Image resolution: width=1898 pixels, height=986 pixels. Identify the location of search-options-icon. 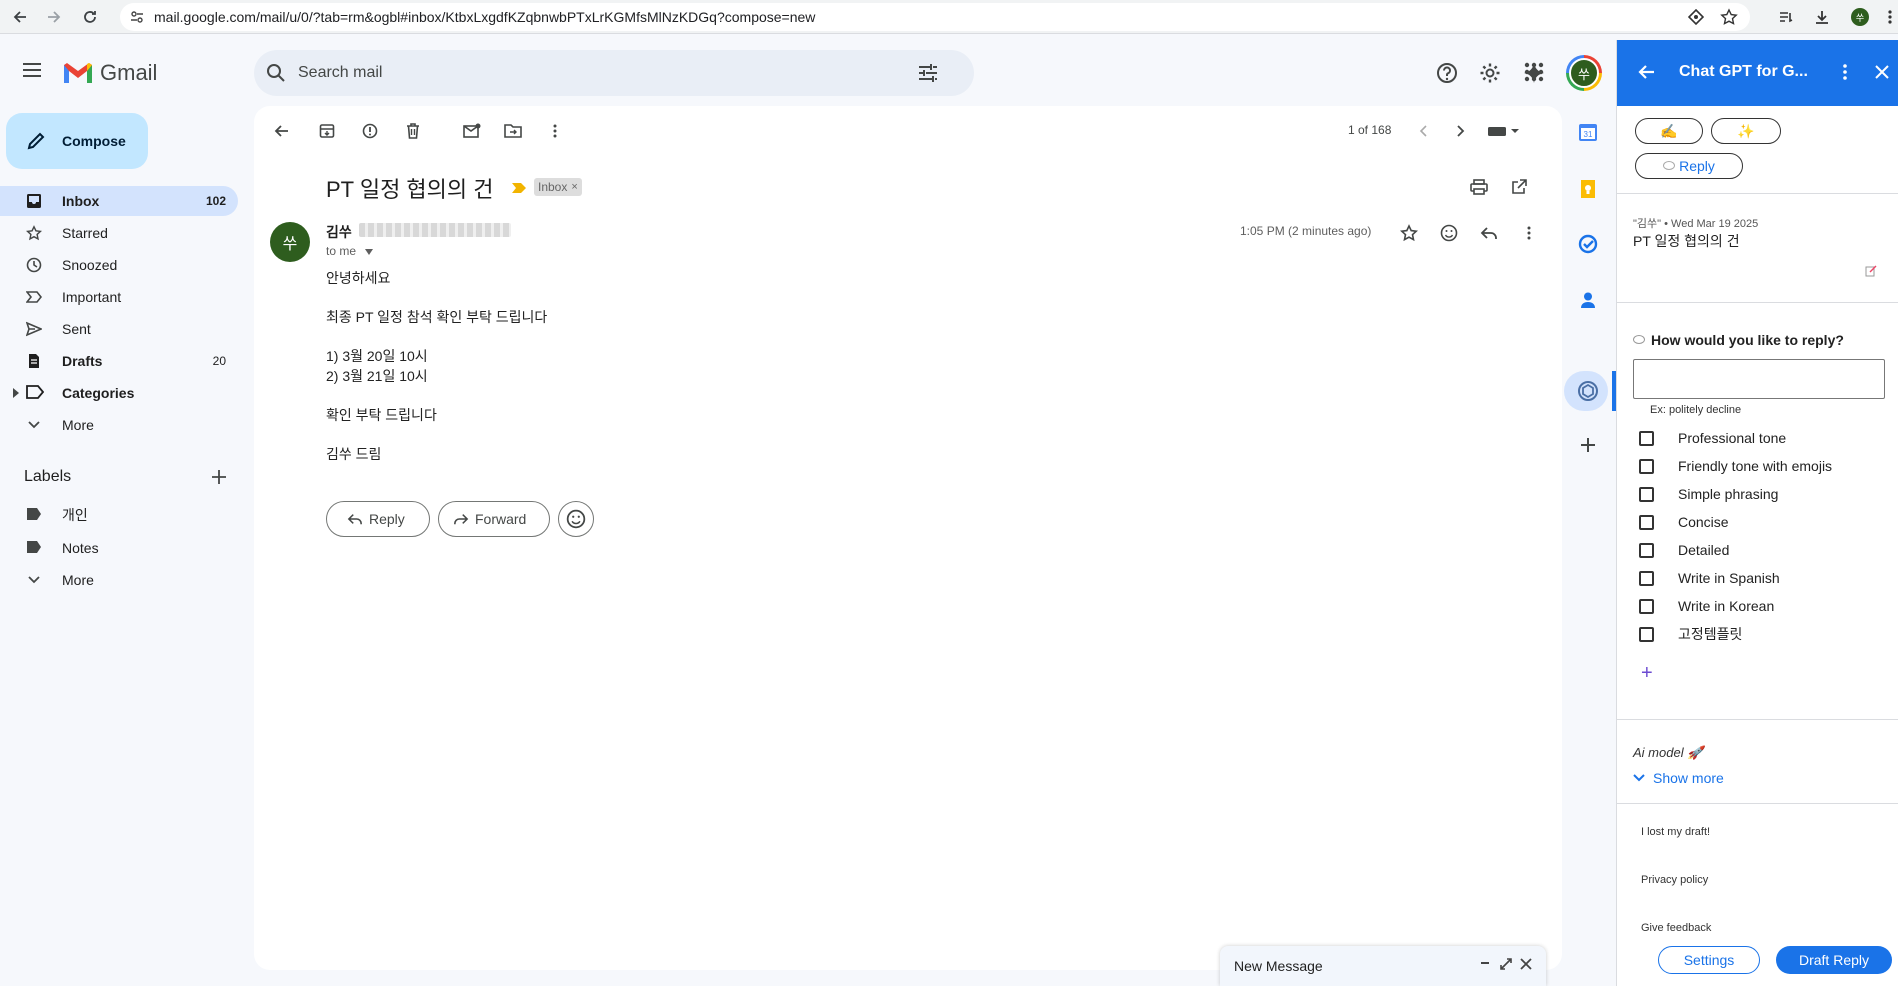
(928, 73).